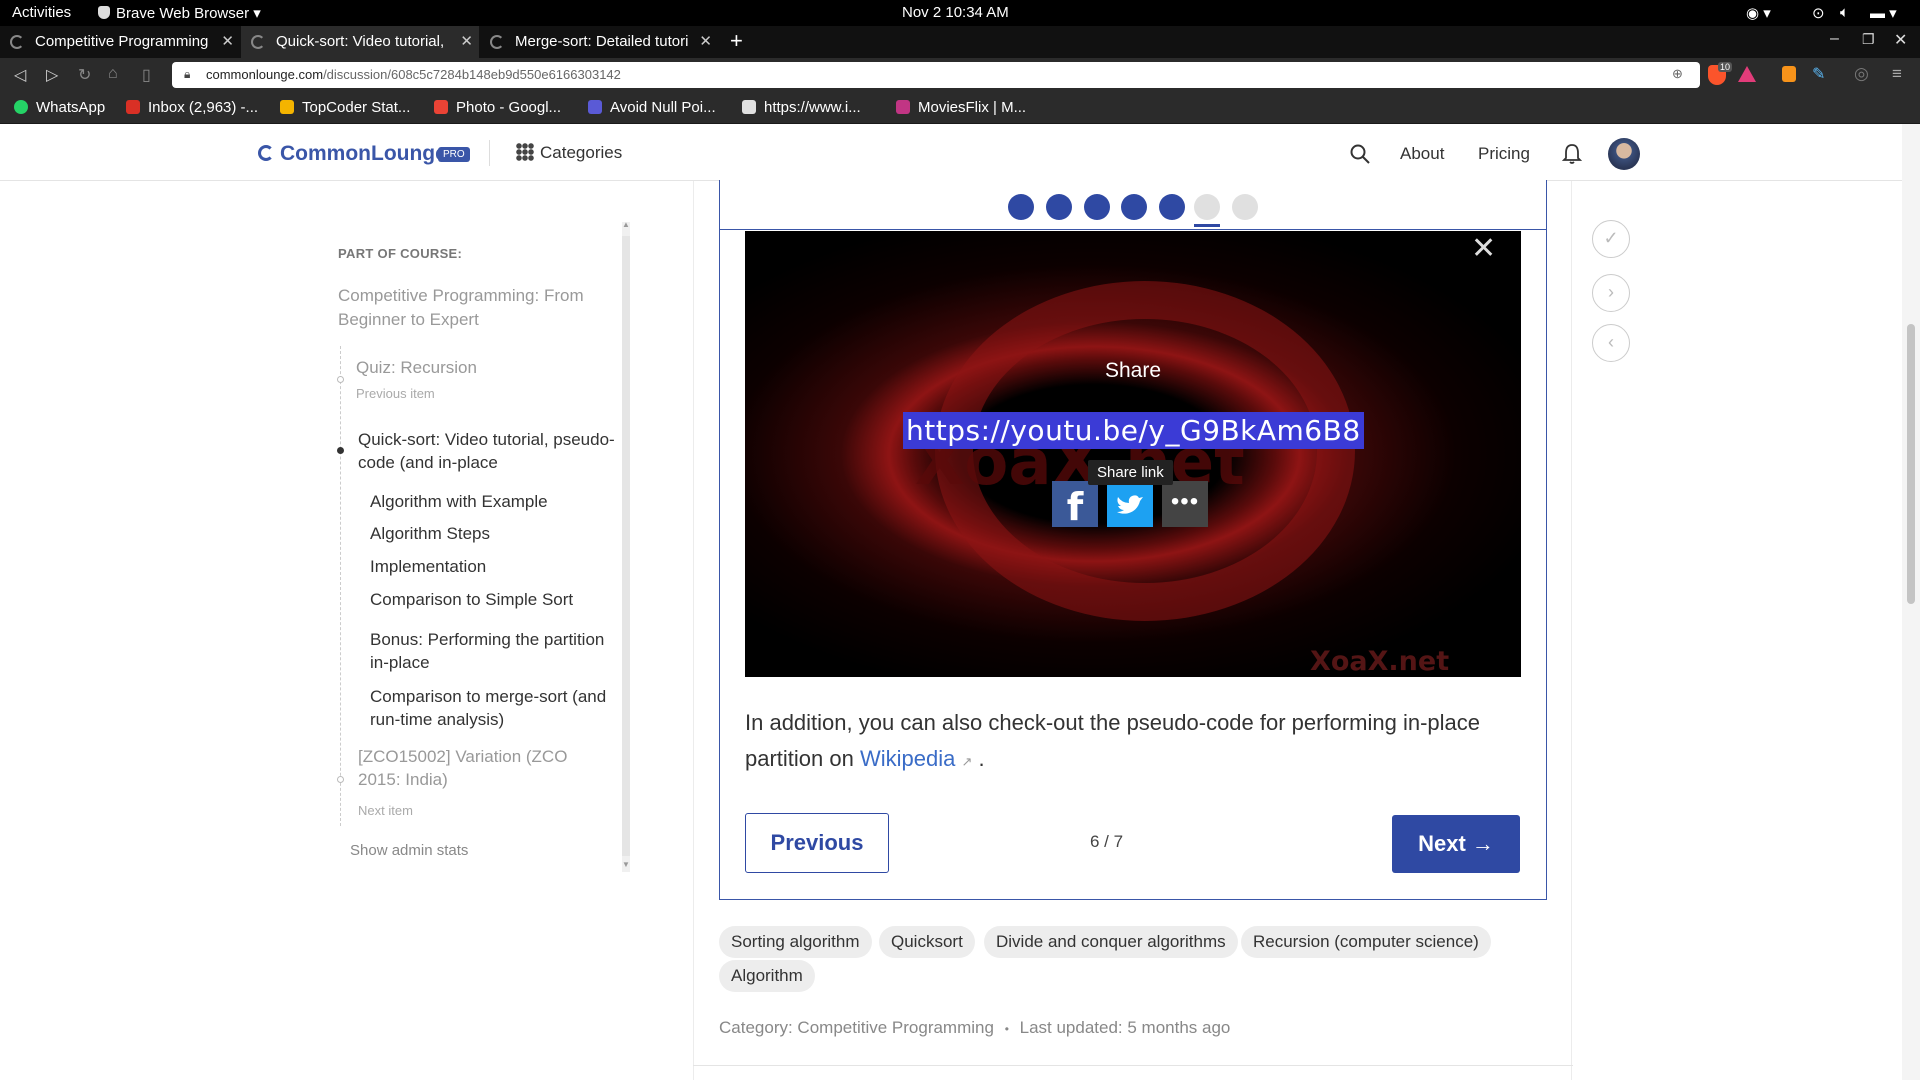  What do you see at coordinates (257, 13) in the screenshot?
I see `chevron-down-icon: ▾` at bounding box center [257, 13].